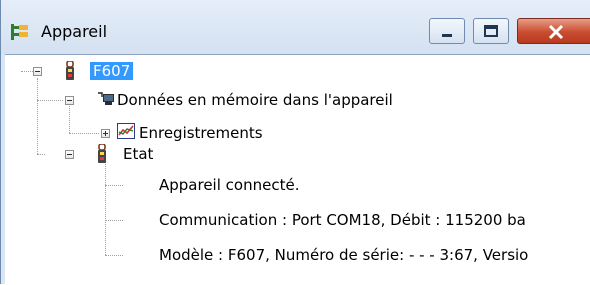 This screenshot has width=590, height=285. Describe the element at coordinates (126, 131) in the screenshot. I see `chart-icon` at that location.